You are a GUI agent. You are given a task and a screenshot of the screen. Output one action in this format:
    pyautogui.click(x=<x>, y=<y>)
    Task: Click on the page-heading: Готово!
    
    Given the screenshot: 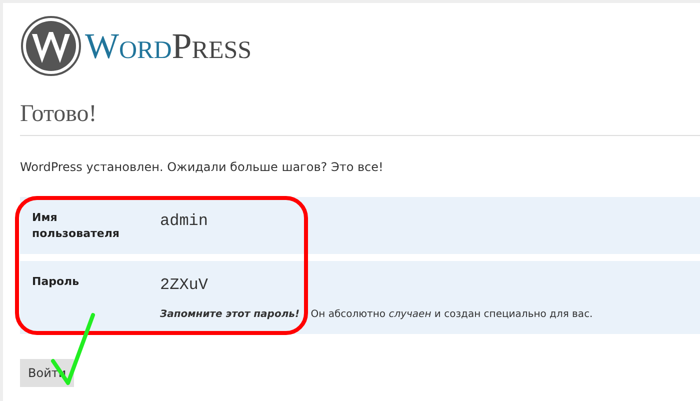 What is the action you would take?
    pyautogui.click(x=58, y=114)
    